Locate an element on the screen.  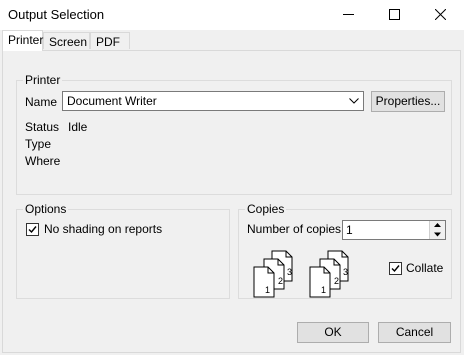
number-of-copies-value: 1 is located at coordinates (349, 230).